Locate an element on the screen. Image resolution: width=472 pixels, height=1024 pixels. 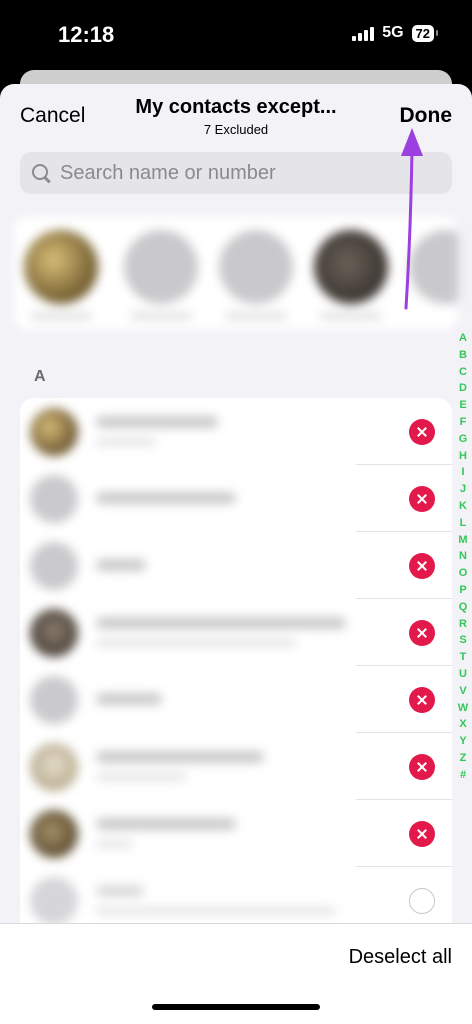
index-letter: Q is located at coordinates (463, 607).